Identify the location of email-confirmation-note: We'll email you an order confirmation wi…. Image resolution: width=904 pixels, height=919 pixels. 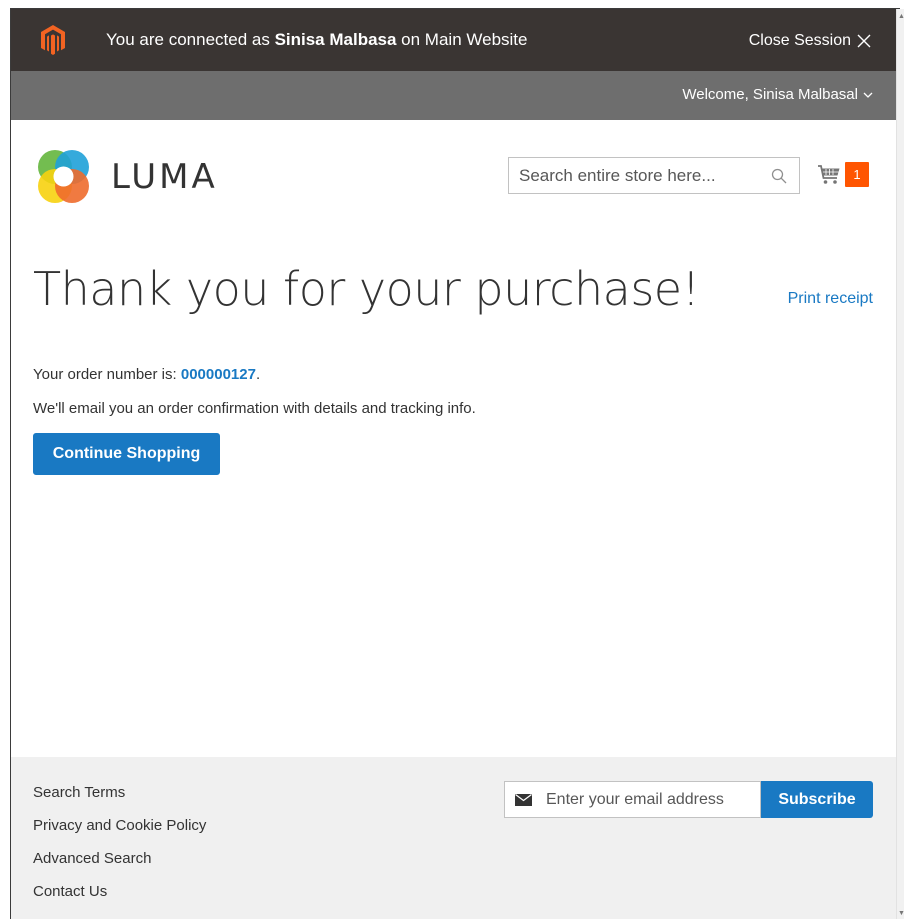
(254, 408).